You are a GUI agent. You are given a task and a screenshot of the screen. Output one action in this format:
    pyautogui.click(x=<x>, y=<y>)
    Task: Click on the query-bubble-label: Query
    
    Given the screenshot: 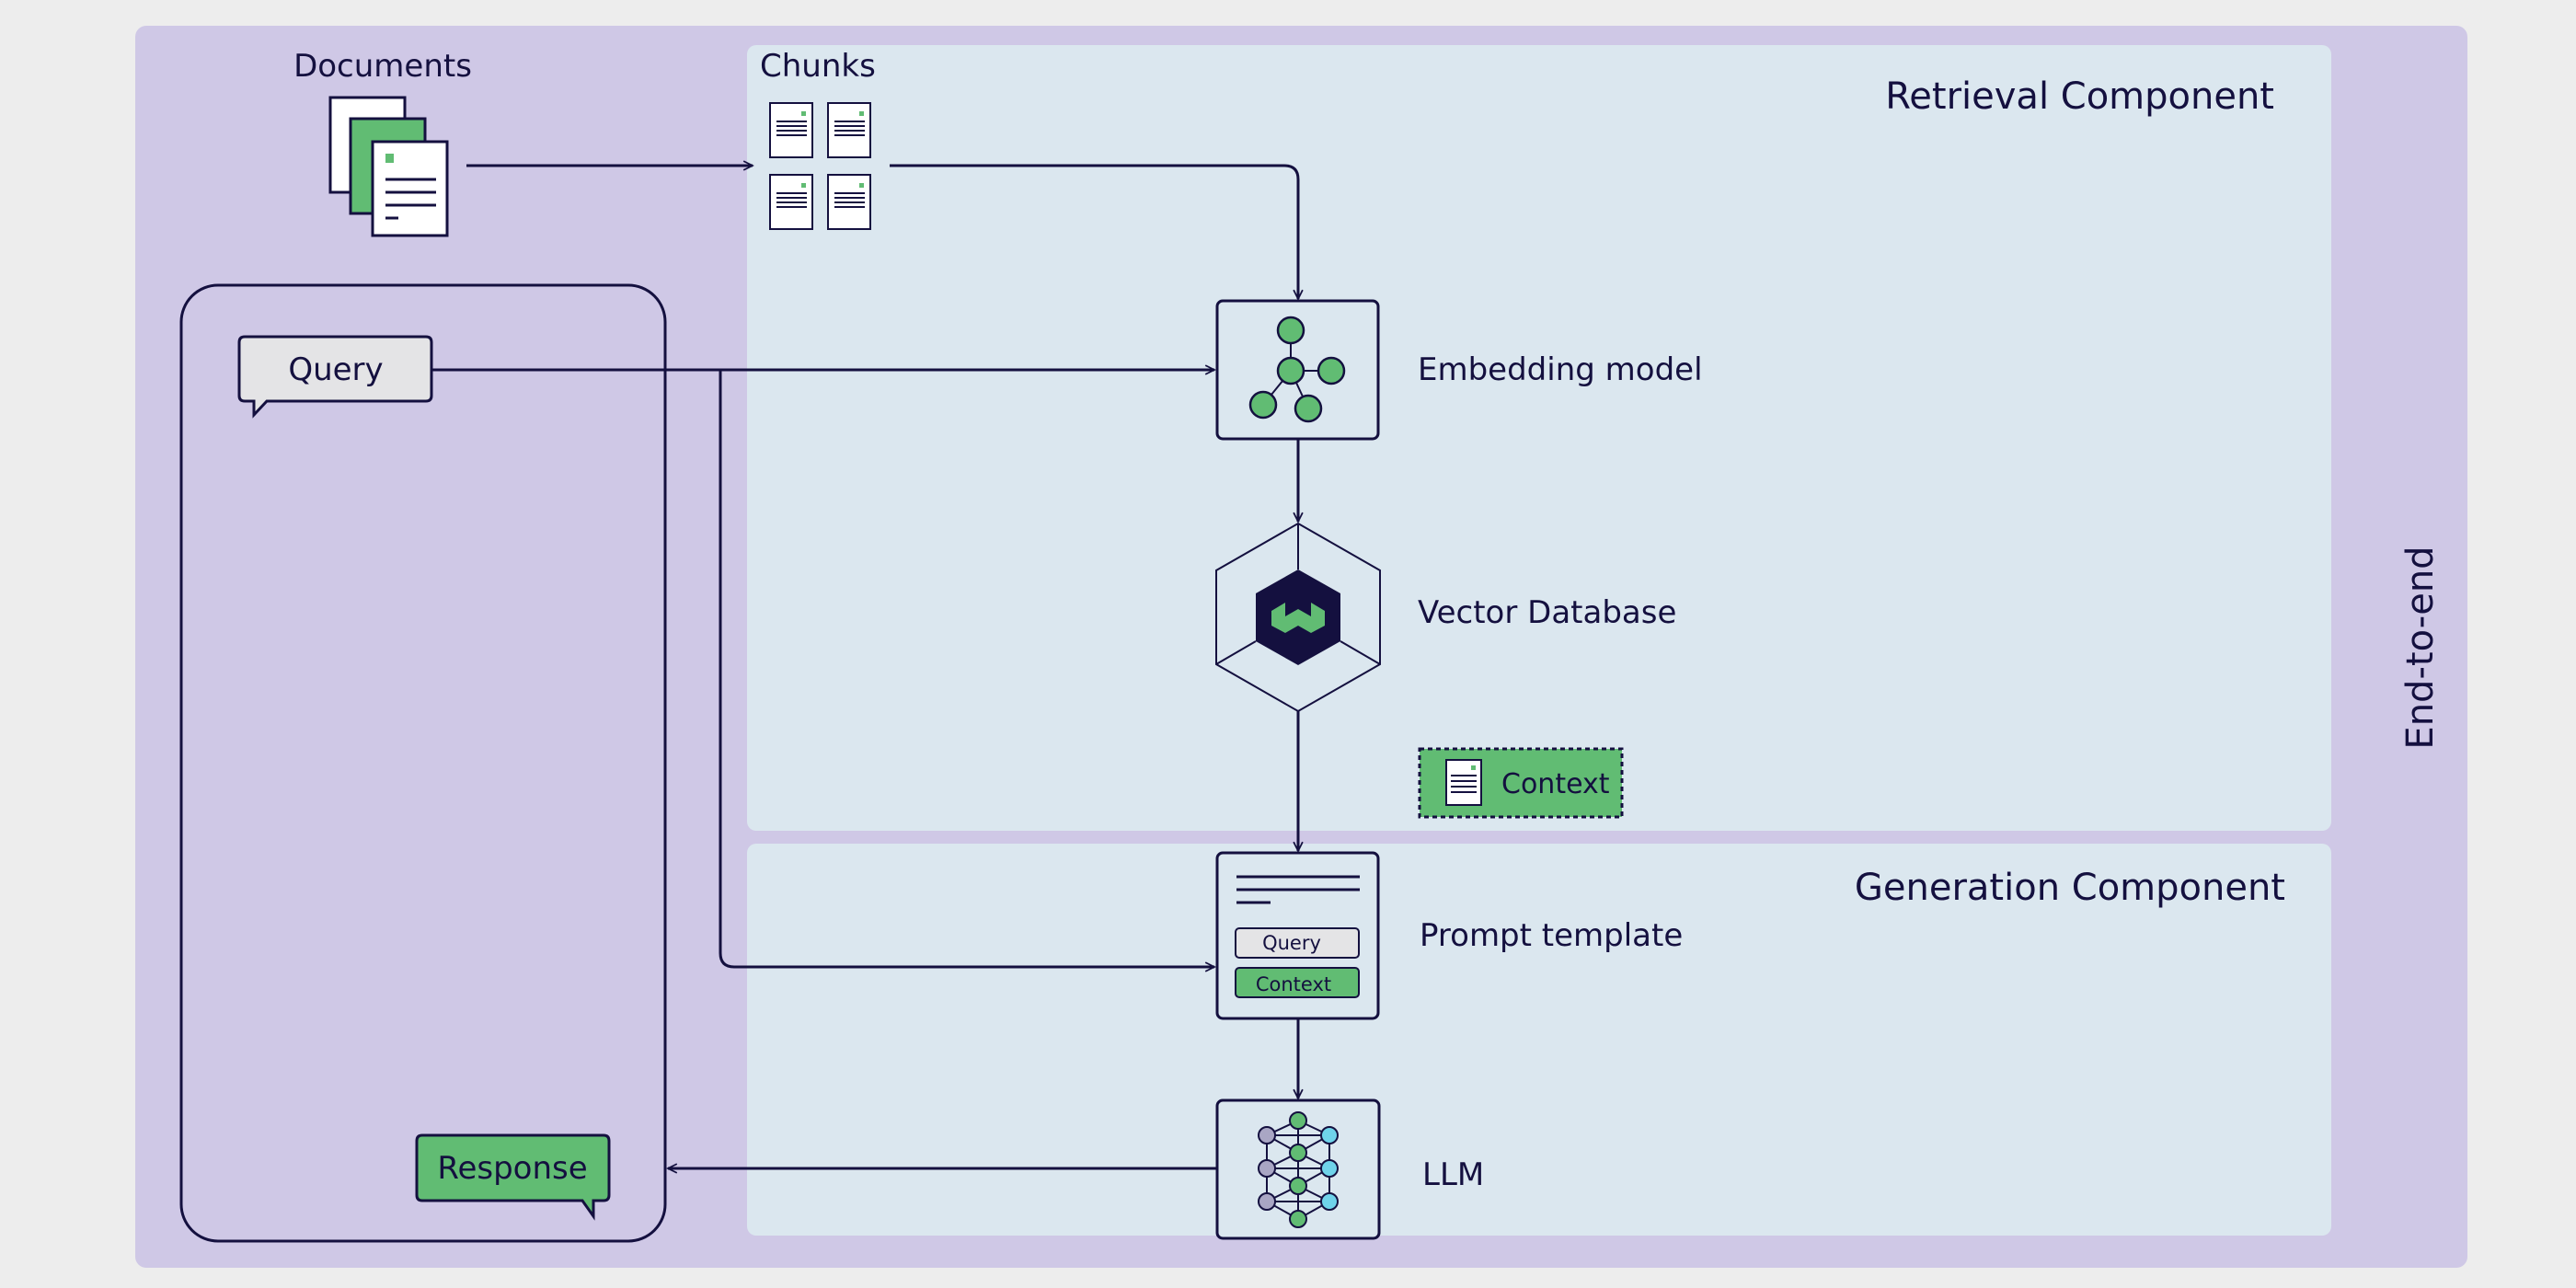 What is the action you would take?
    pyautogui.click(x=335, y=369)
    